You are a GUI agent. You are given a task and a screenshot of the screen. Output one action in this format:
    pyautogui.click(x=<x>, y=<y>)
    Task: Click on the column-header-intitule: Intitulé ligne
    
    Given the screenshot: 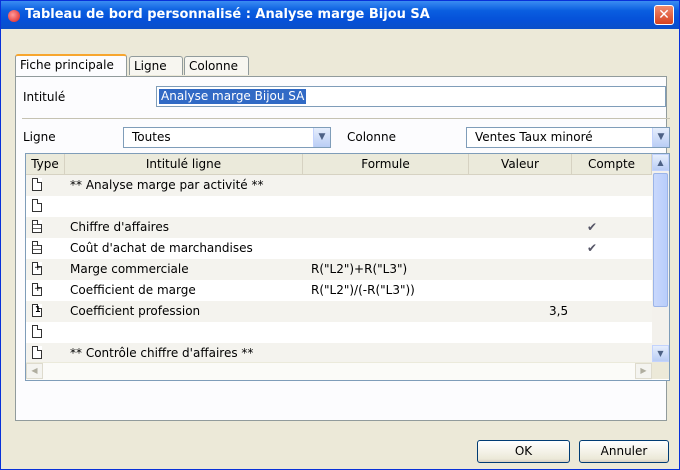 What is the action you would take?
    pyautogui.click(x=184, y=164)
    